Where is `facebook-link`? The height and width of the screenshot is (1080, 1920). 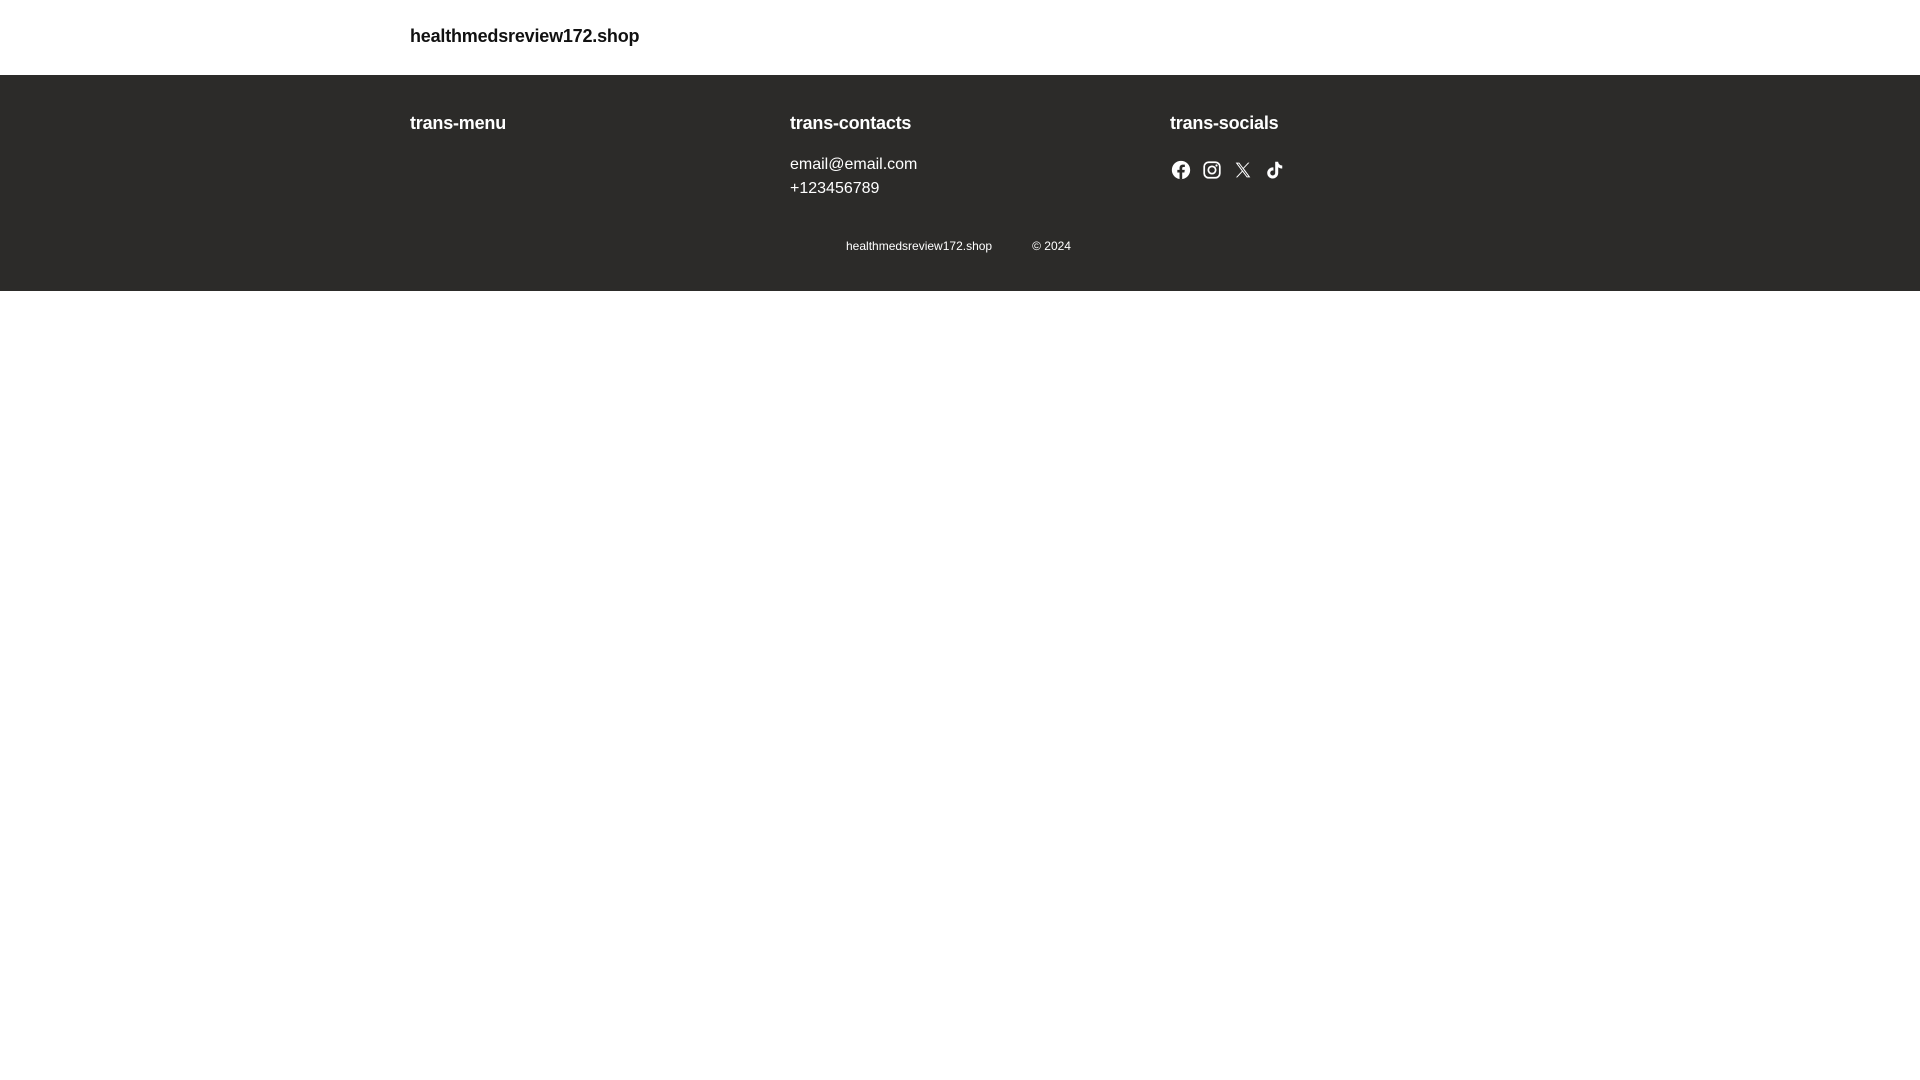 facebook-link is located at coordinates (1181, 170).